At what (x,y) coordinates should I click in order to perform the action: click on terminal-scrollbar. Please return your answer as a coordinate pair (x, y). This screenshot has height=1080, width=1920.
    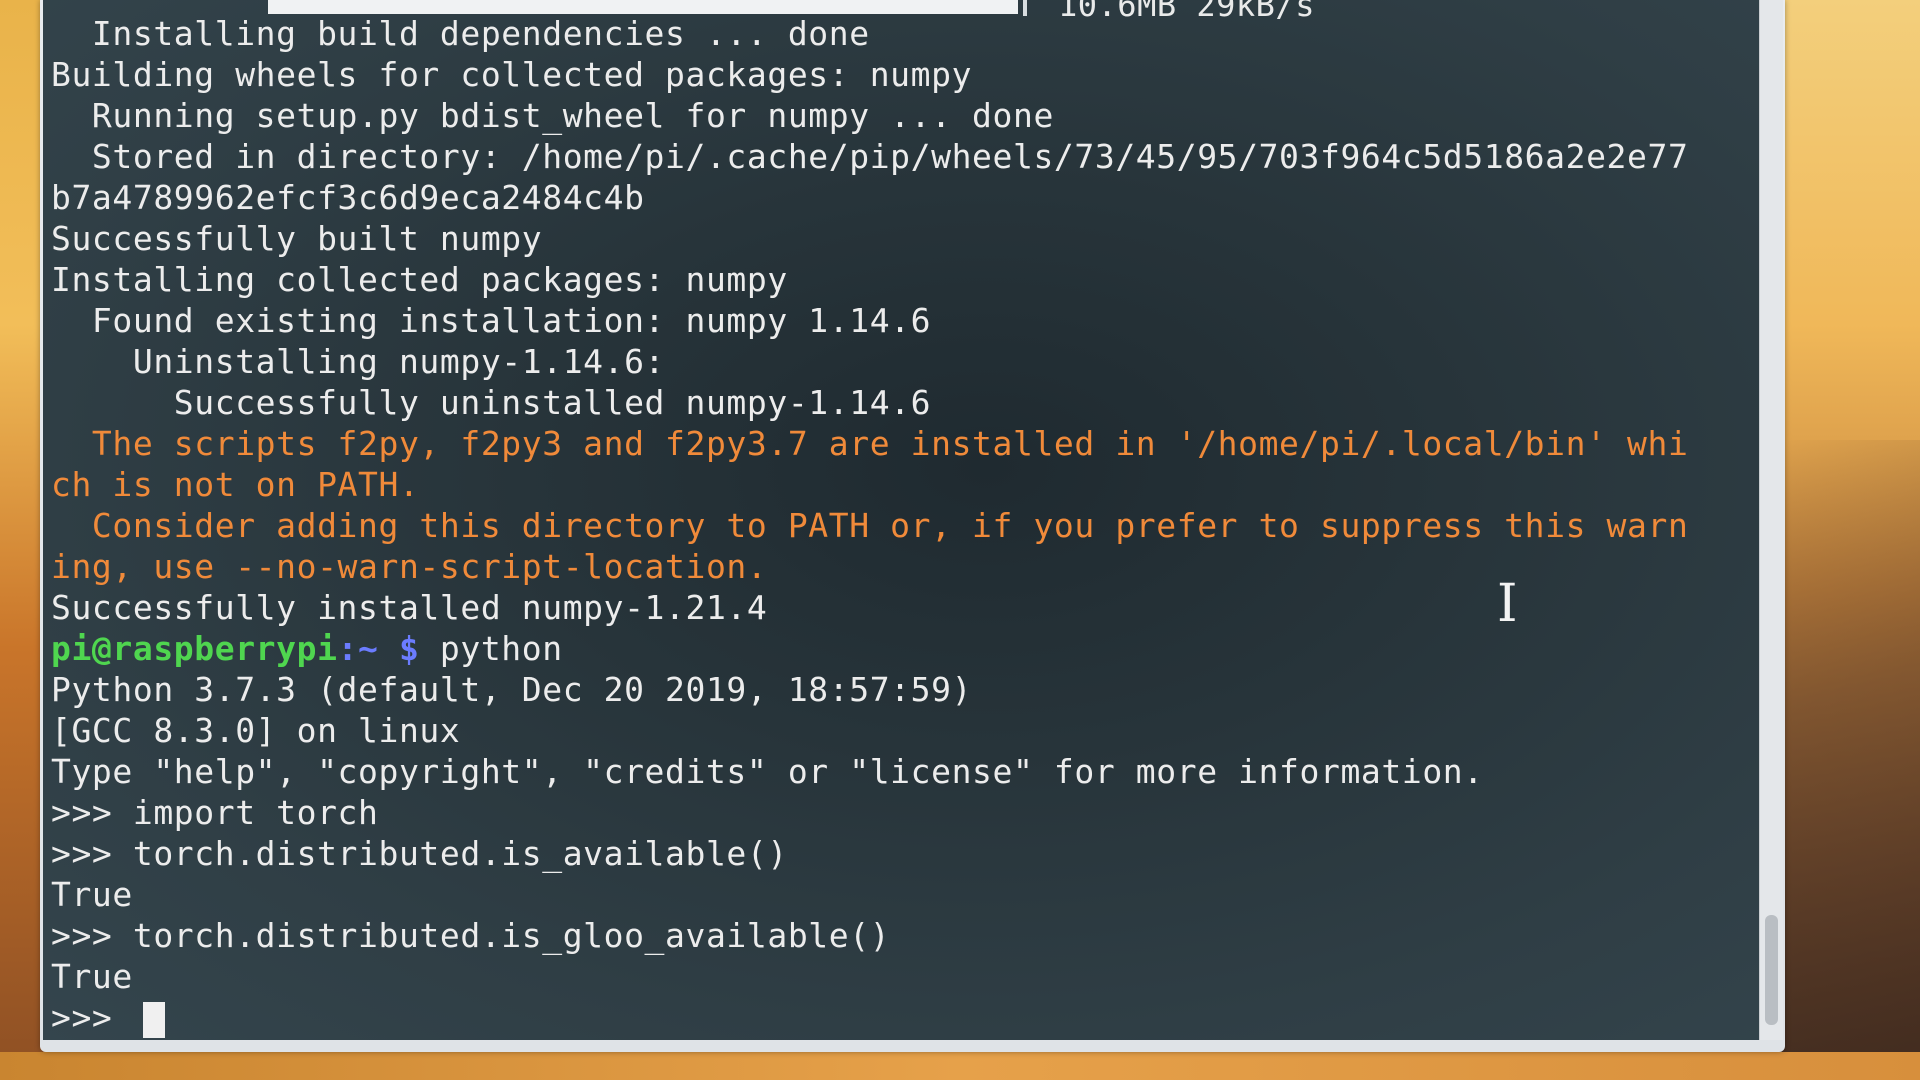
    Looking at the image, I should click on (1771, 520).